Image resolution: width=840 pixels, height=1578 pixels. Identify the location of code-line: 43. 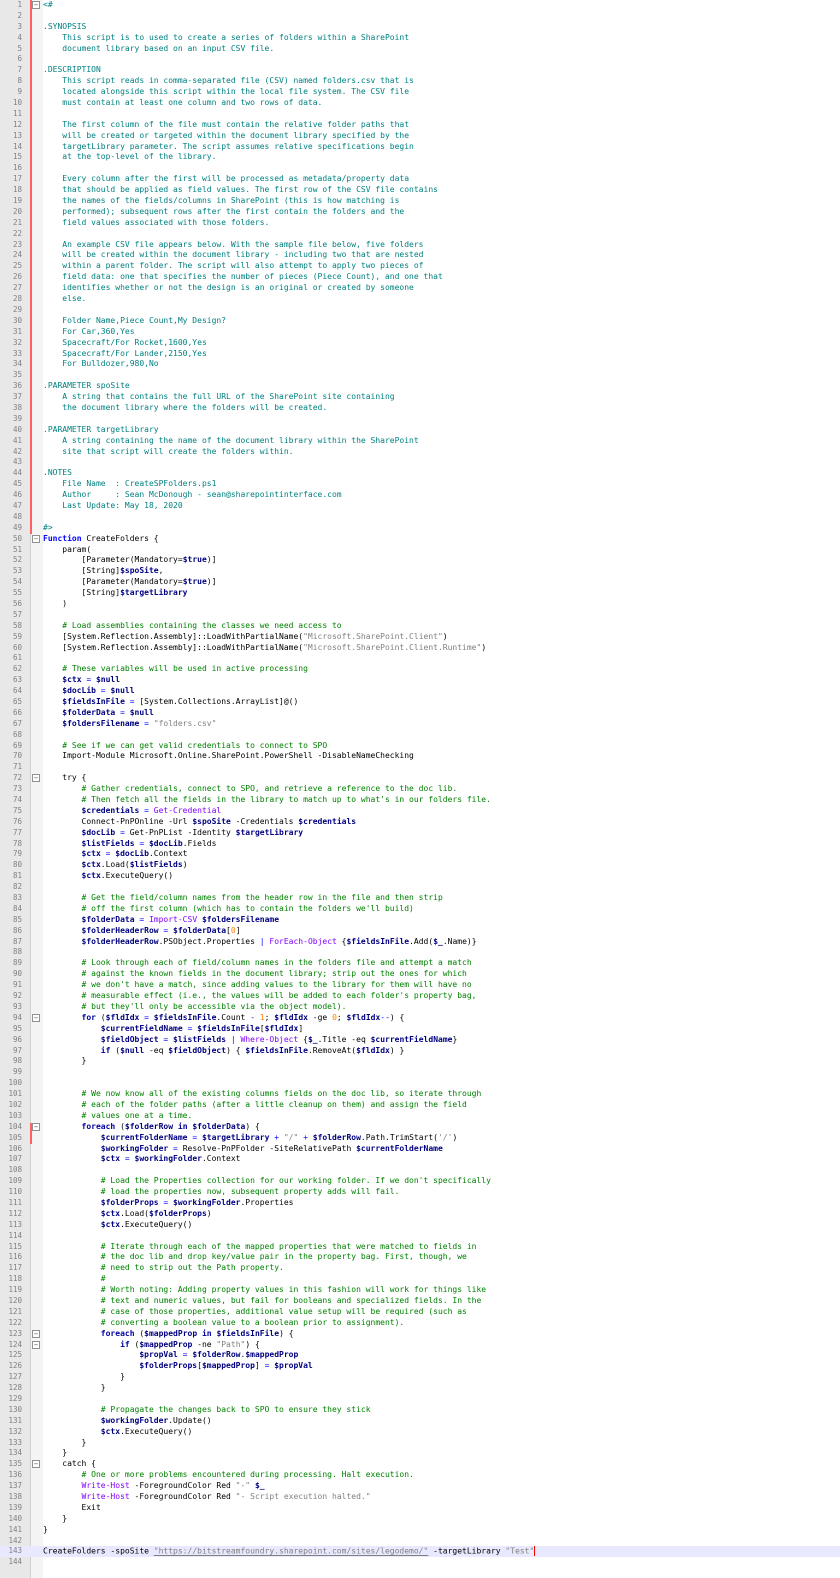
(420, 462).